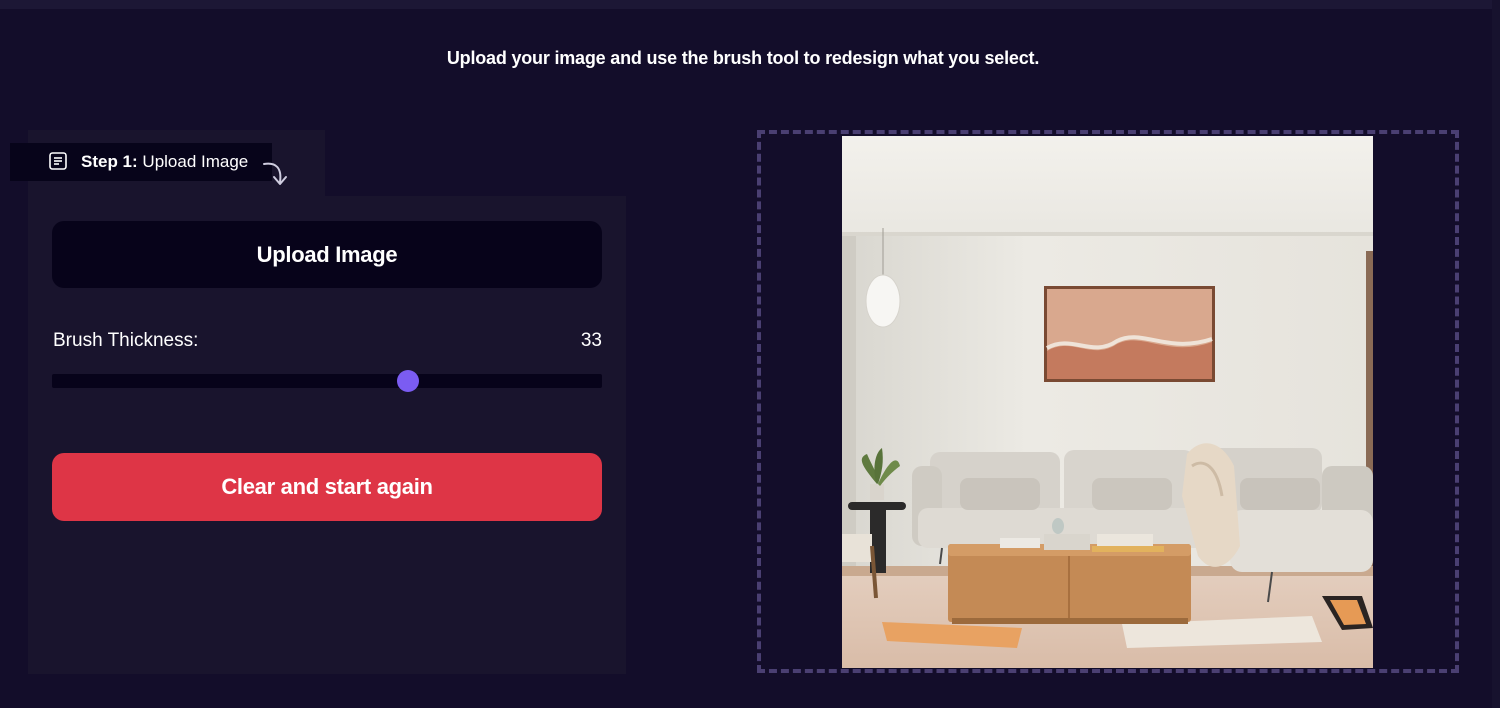 This screenshot has width=1500, height=708. Describe the element at coordinates (141, 162) in the screenshot. I see `step-tab: Step 1: Upload Image` at that location.